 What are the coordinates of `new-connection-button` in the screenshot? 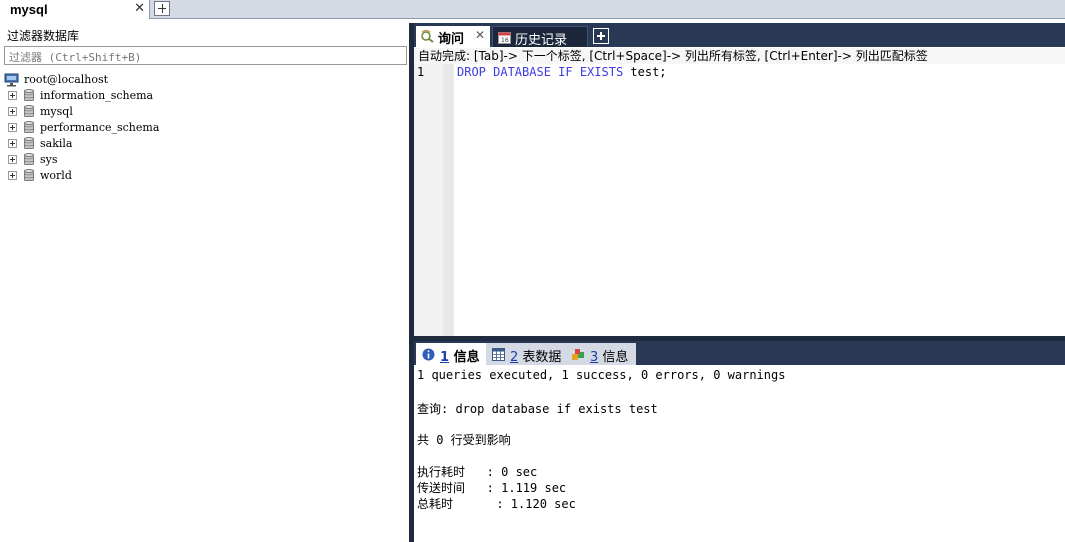 It's located at (162, 8).